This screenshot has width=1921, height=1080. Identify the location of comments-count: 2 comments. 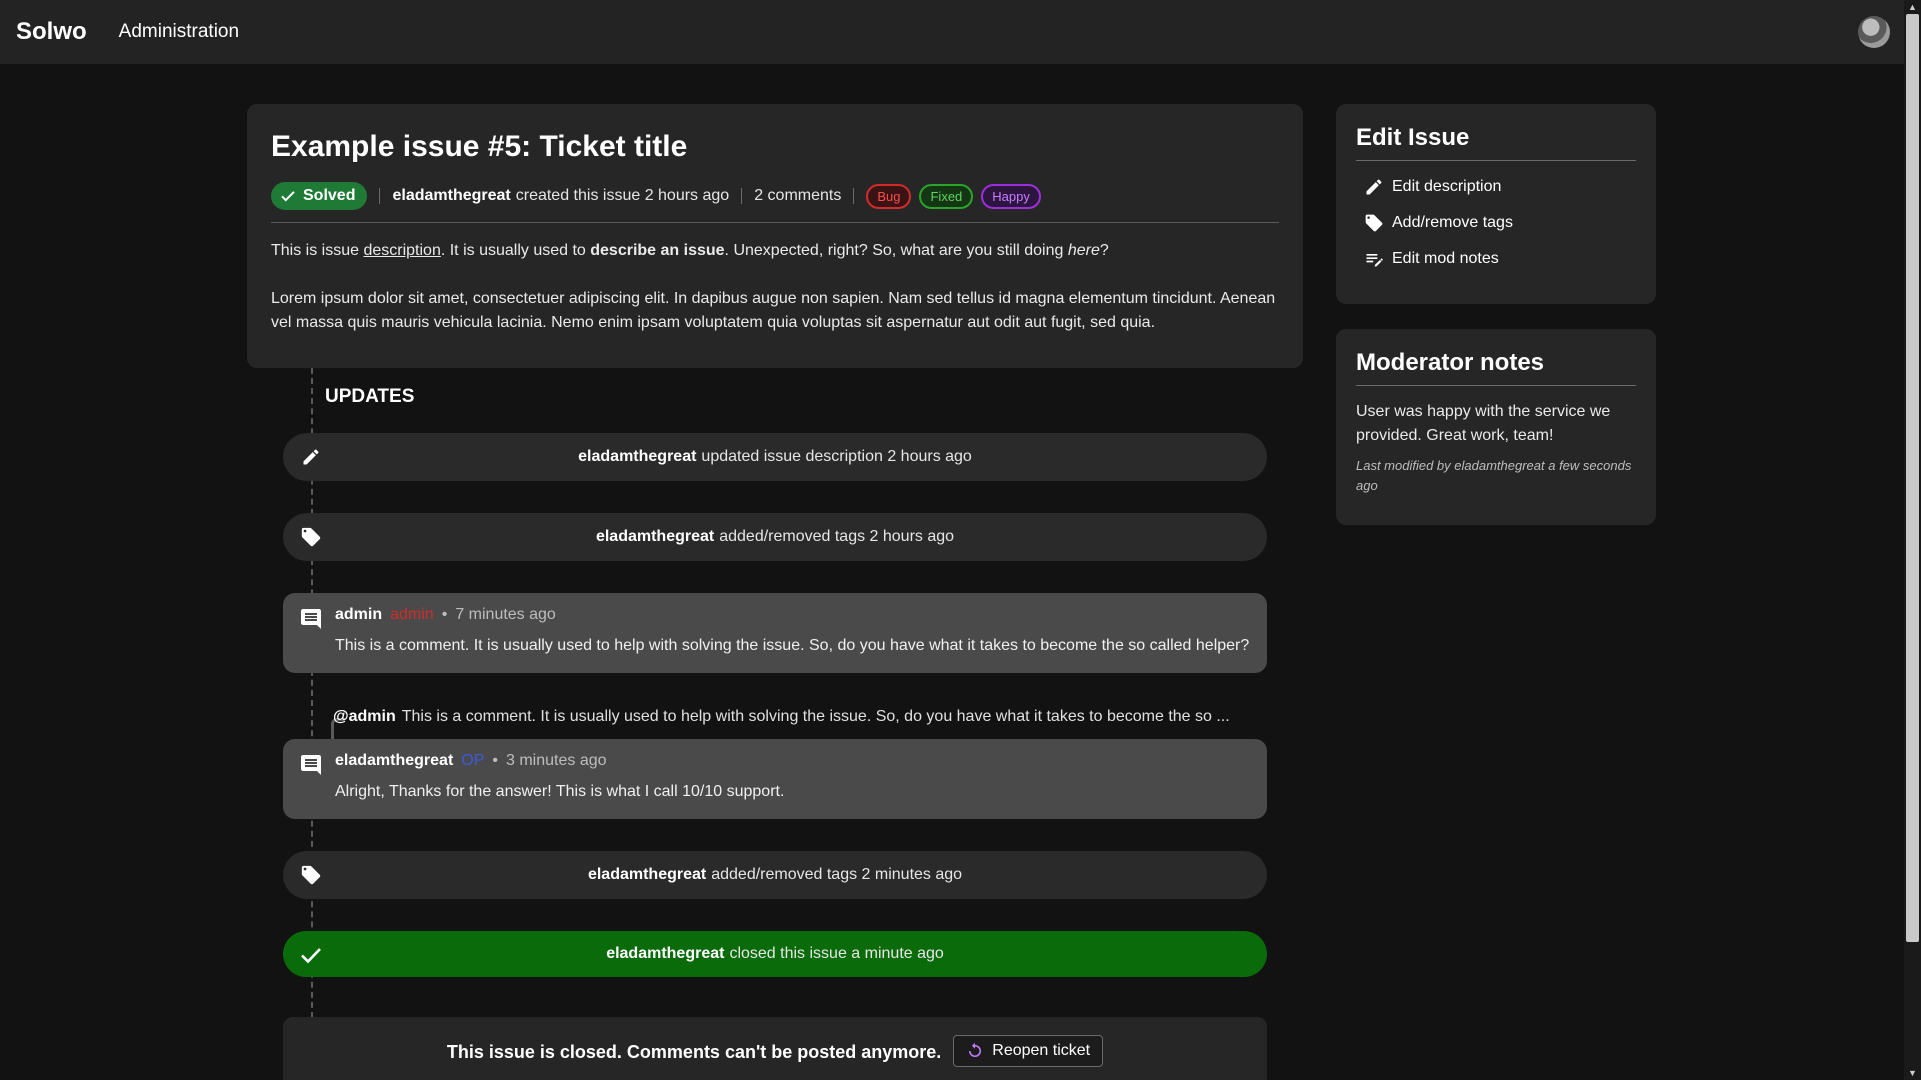
(798, 195).